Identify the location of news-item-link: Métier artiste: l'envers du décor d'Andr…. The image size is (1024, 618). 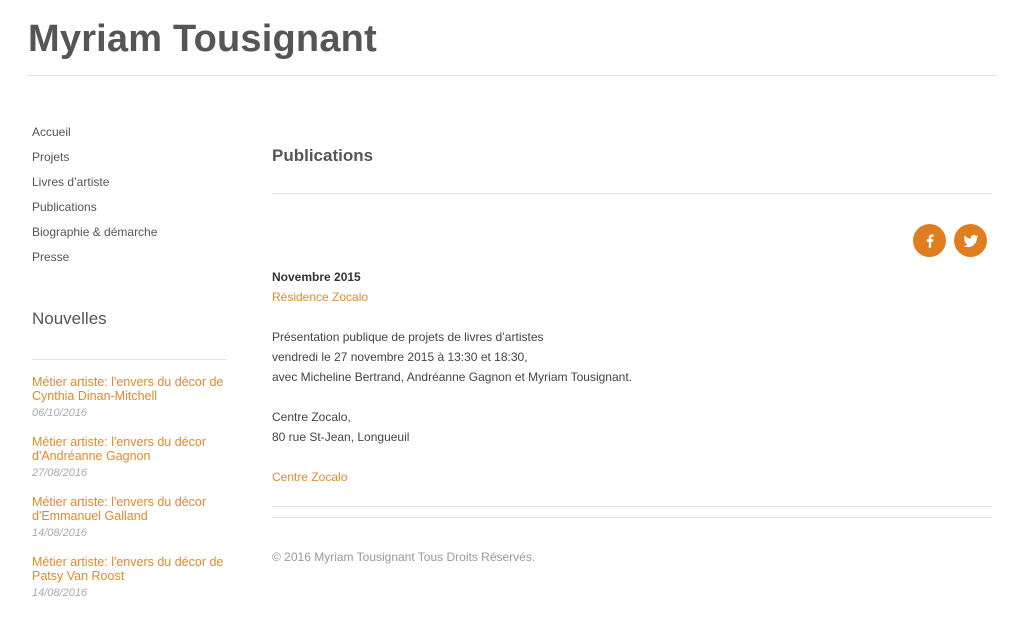
(129, 449).